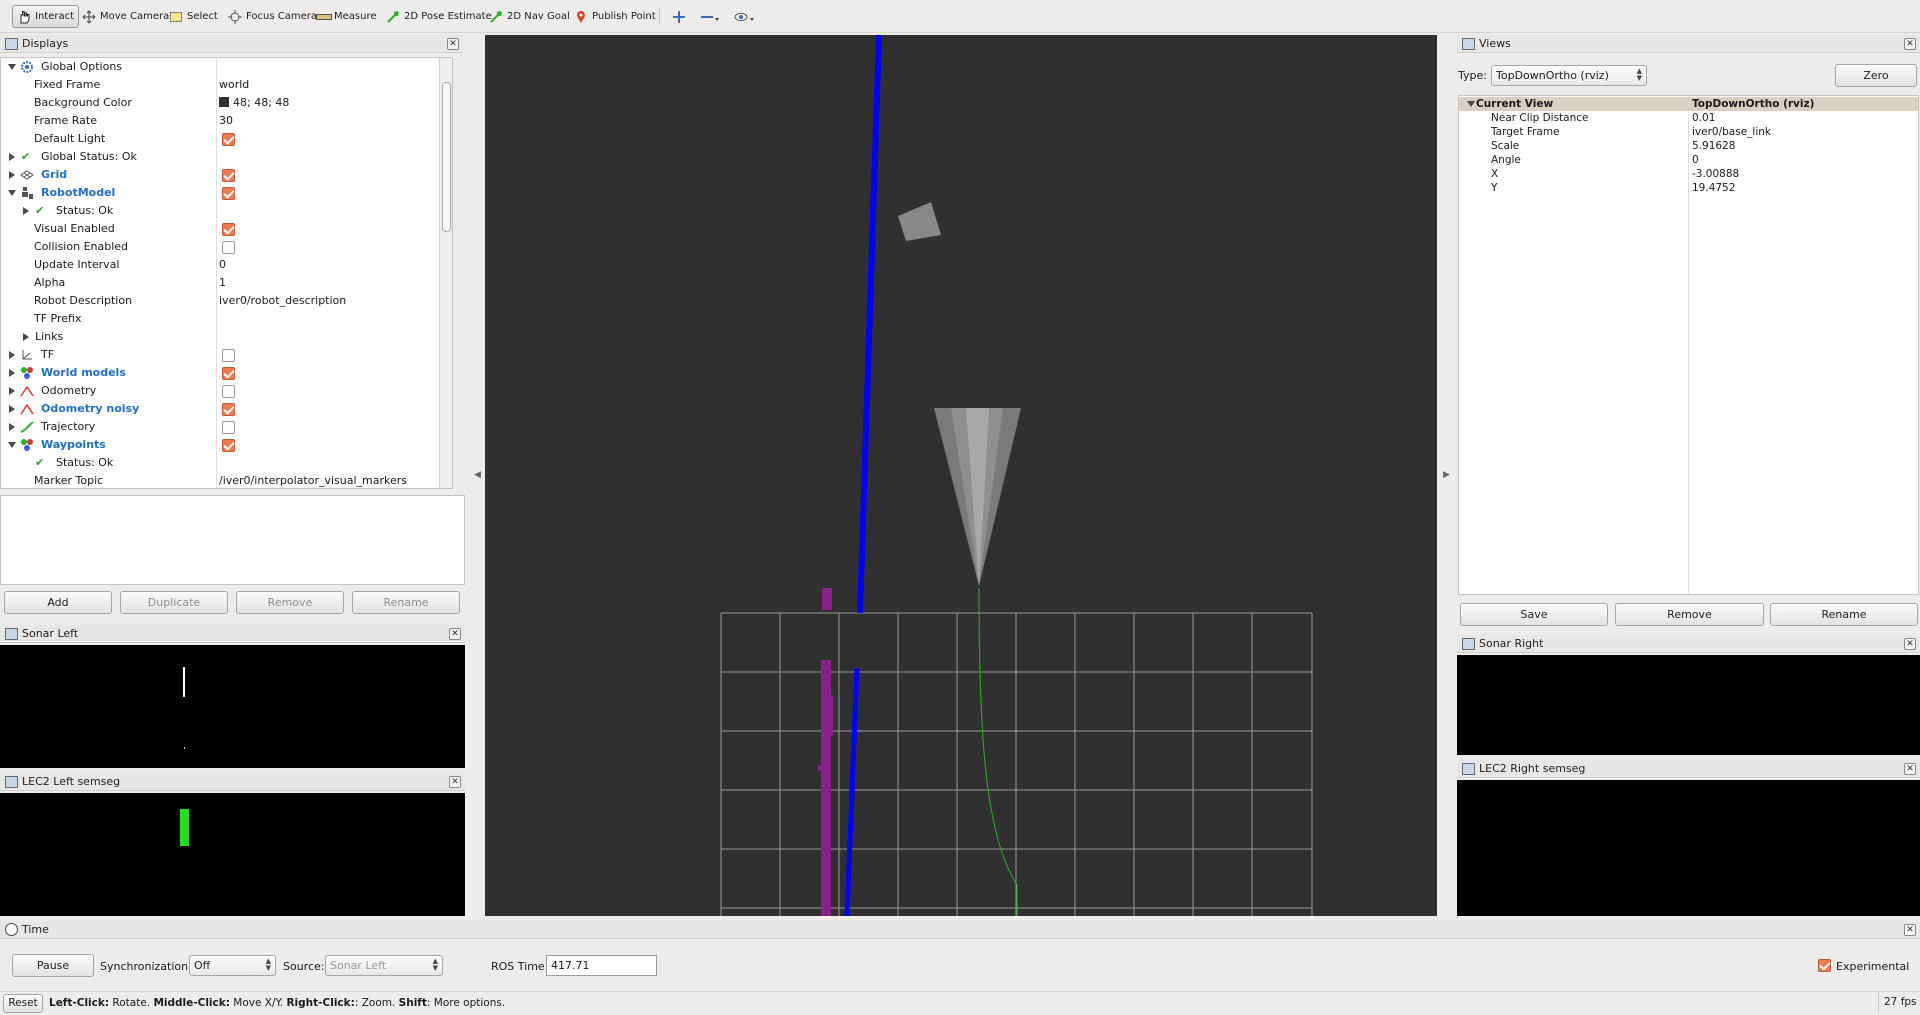  What do you see at coordinates (226, 463) in the screenshot?
I see `tree-row-waypoints-status: ✔ Status: Ok` at bounding box center [226, 463].